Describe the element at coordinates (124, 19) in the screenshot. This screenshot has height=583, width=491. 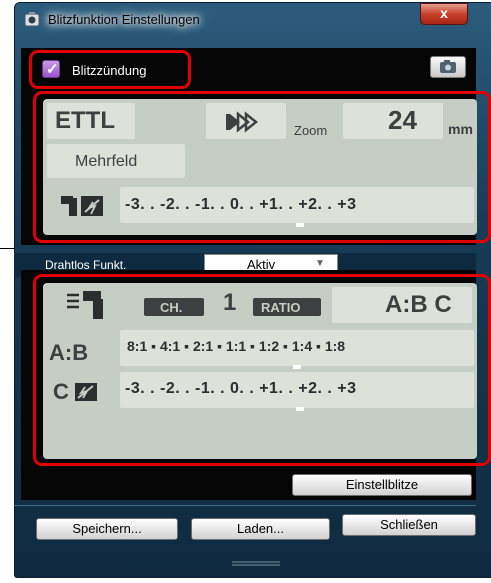
I see `window-title: Blitzfunktion Einstellungen` at that location.